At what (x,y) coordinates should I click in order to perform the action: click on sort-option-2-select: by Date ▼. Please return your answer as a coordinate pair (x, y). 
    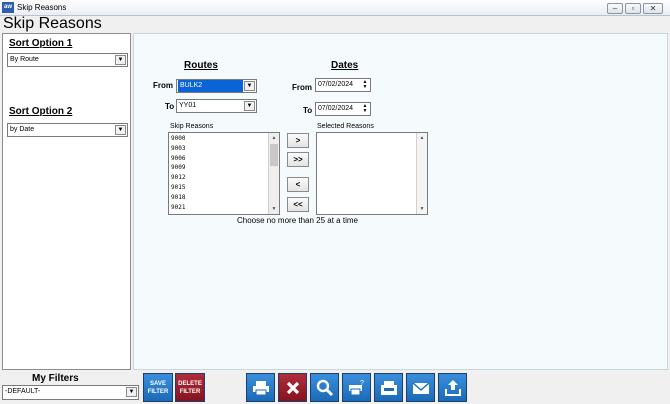
    Looking at the image, I should click on (67, 130).